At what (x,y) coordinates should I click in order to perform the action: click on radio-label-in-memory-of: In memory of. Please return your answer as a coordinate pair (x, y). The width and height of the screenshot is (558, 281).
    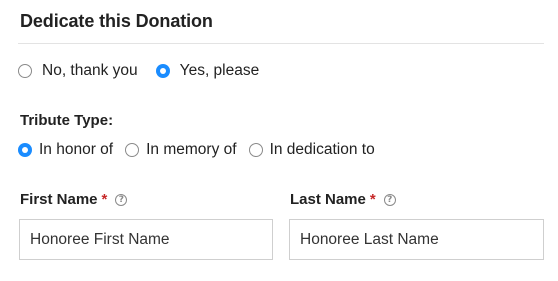
    Looking at the image, I should click on (191, 149).